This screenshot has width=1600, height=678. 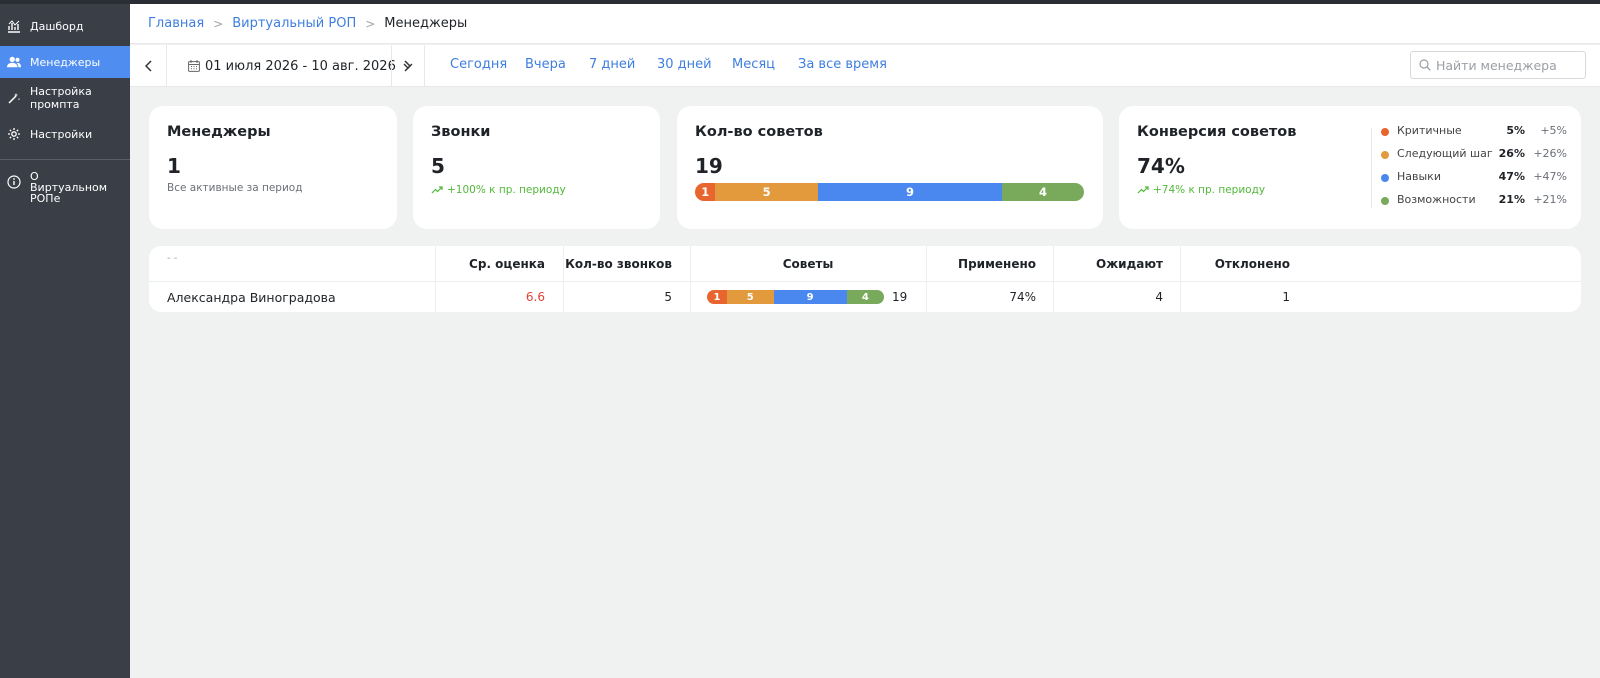 I want to click on period-all-time-link: За все время, so click(x=842, y=64).